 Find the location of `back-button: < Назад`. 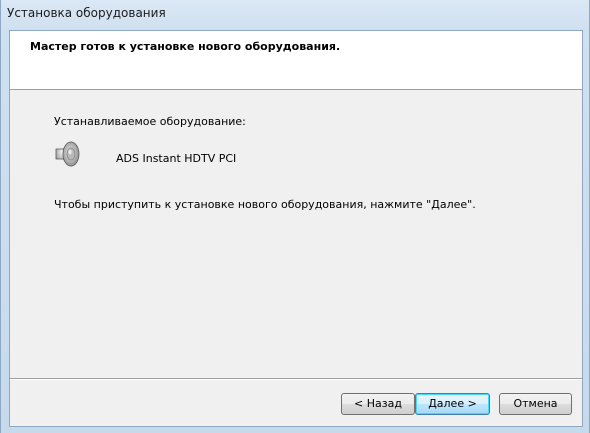

back-button: < Назад is located at coordinates (378, 404).